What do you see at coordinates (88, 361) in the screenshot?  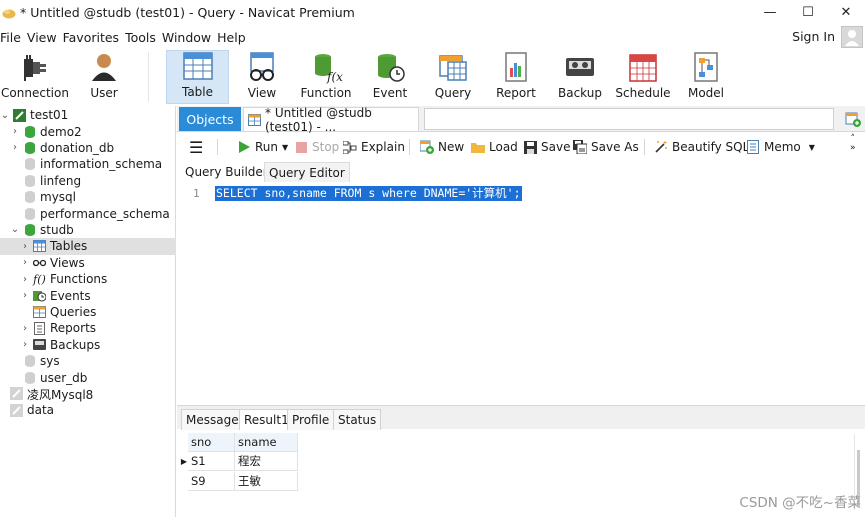 I see `nav-item-sys: sys` at bounding box center [88, 361].